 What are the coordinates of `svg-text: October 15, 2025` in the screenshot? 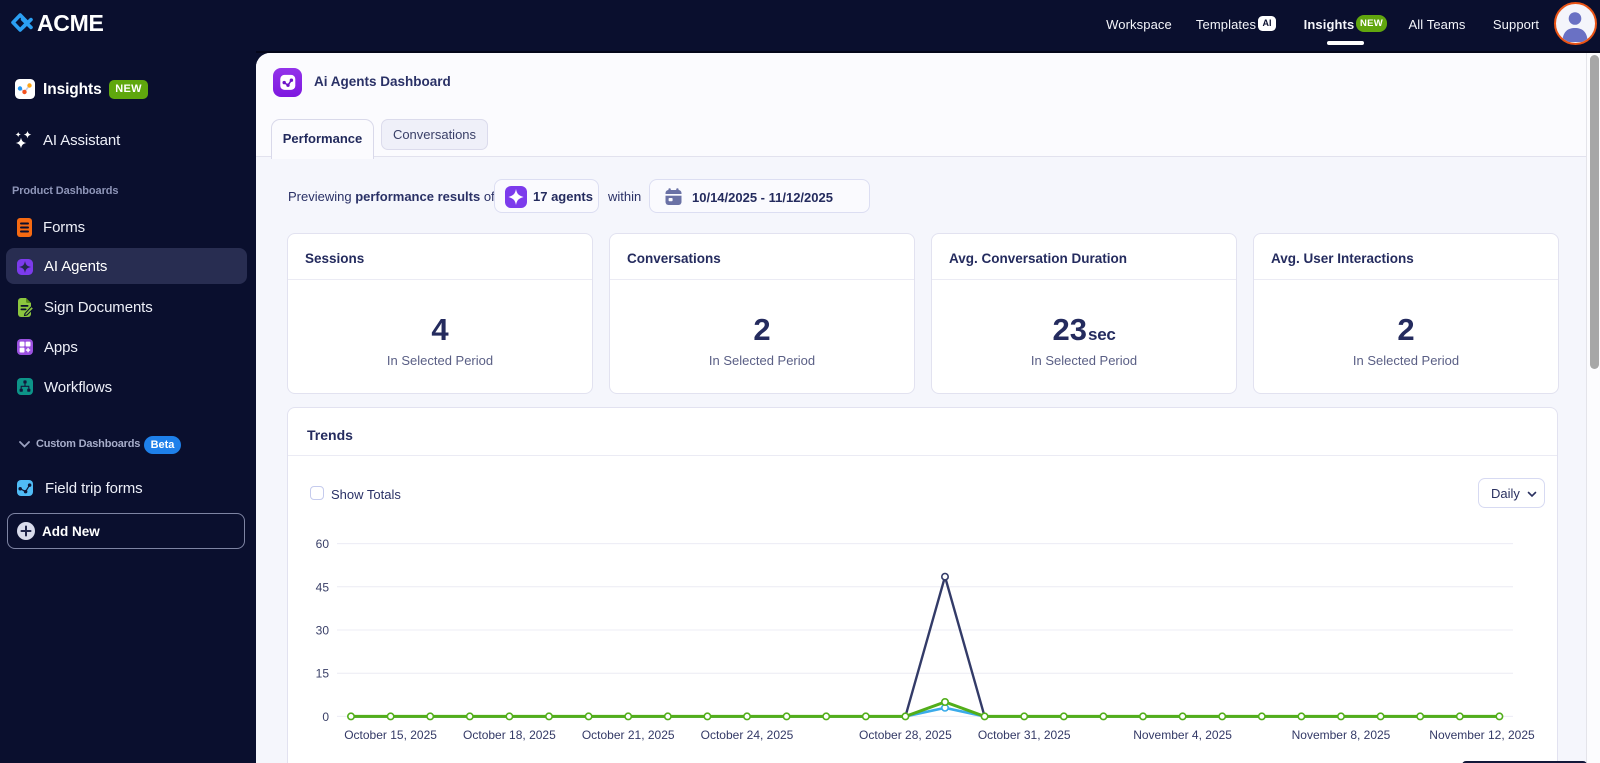 It's located at (390, 735).